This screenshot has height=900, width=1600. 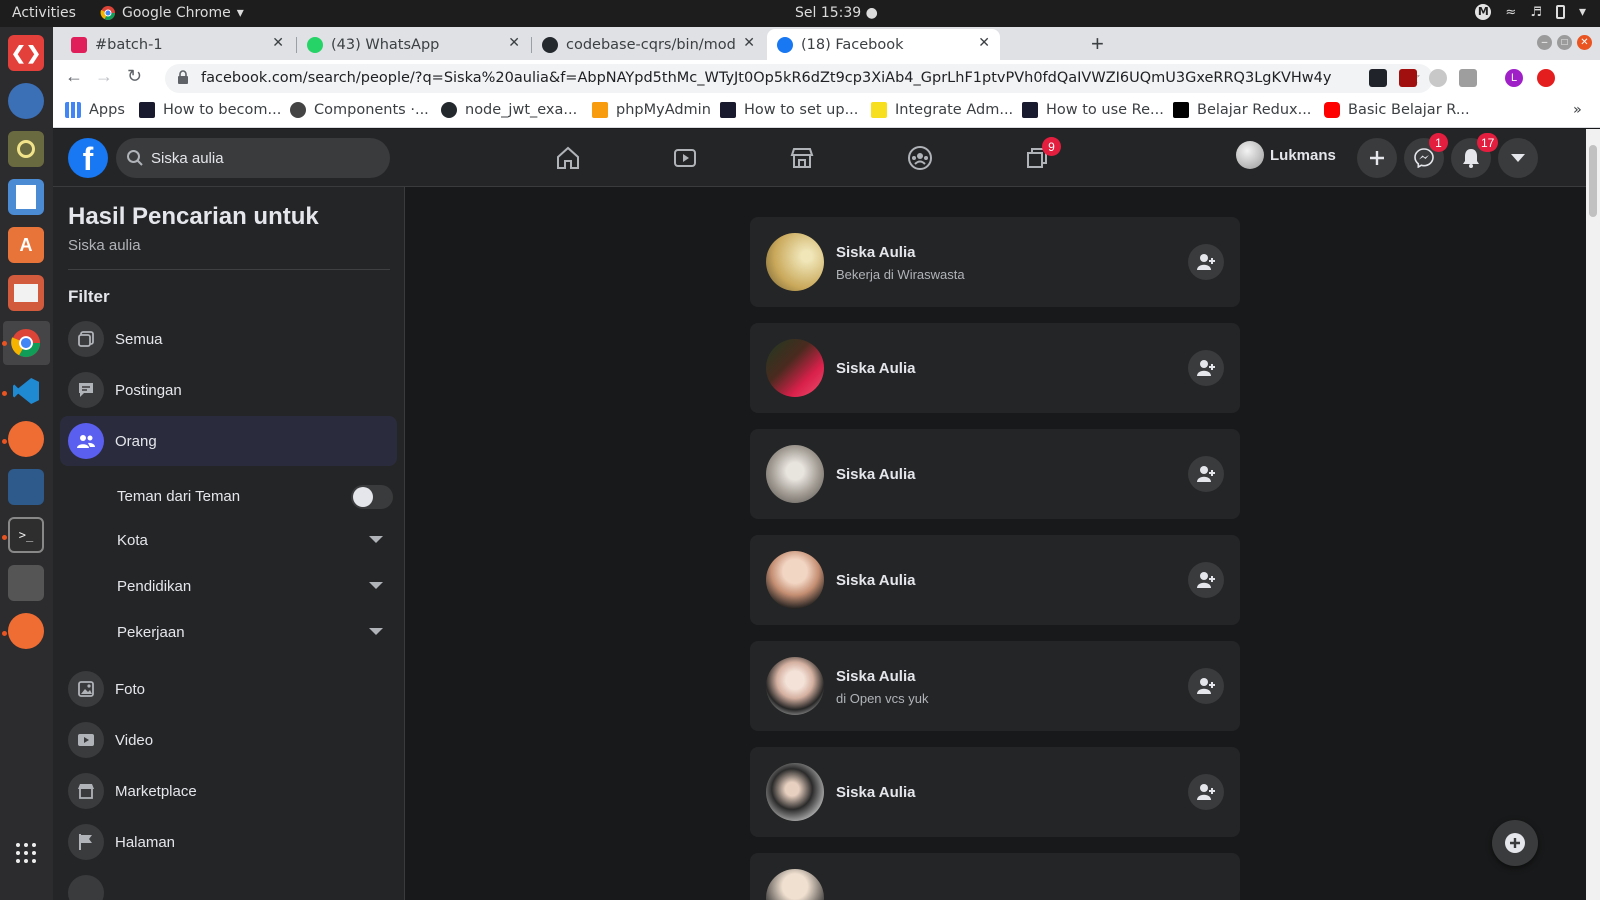 I want to click on account-menu-button, so click(x=1518, y=158).